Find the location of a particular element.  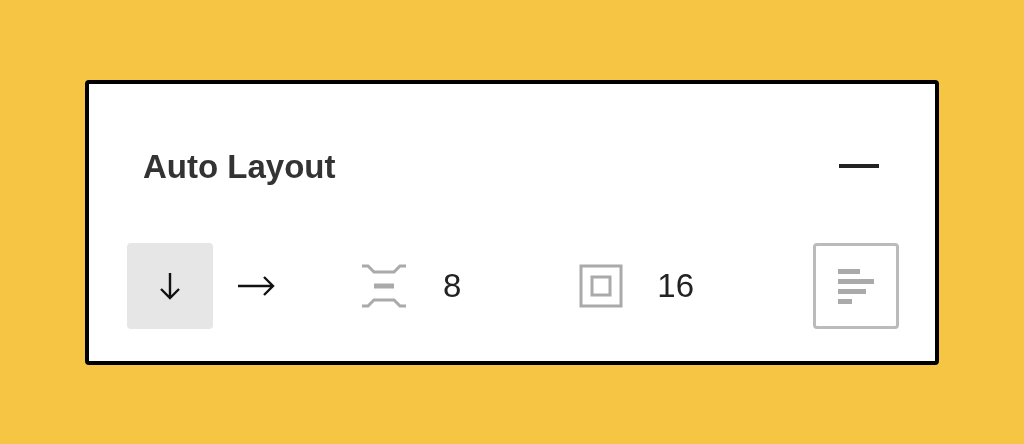

alignment-button is located at coordinates (856, 286).